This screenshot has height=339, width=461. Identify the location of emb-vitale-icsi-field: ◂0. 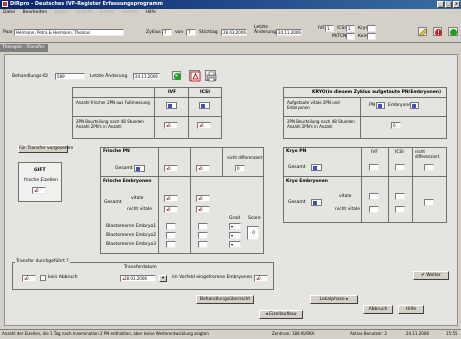
(203, 198).